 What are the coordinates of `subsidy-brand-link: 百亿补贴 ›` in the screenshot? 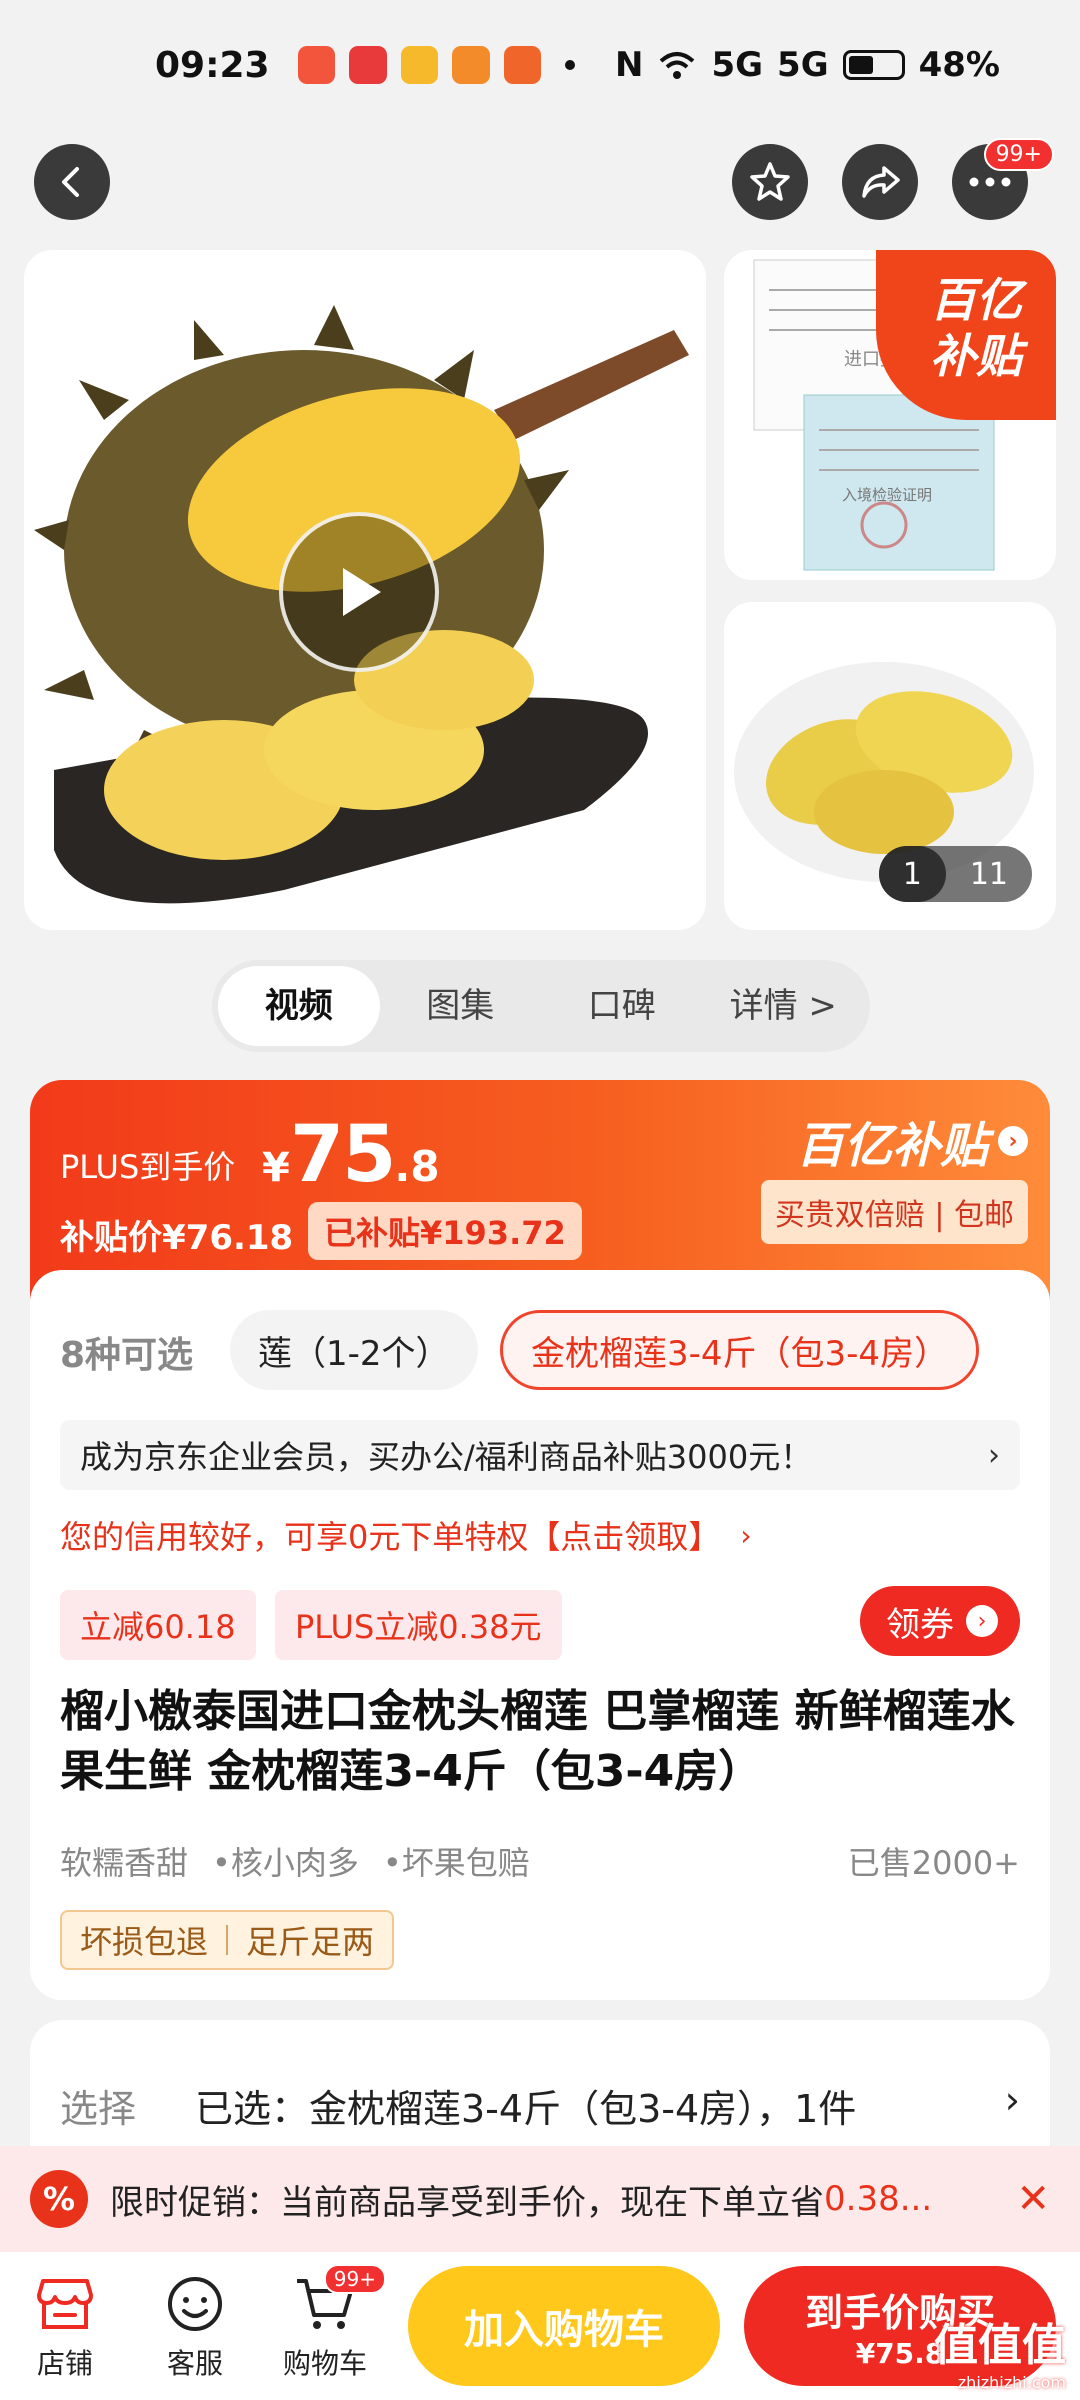 It's located at (912, 1141).